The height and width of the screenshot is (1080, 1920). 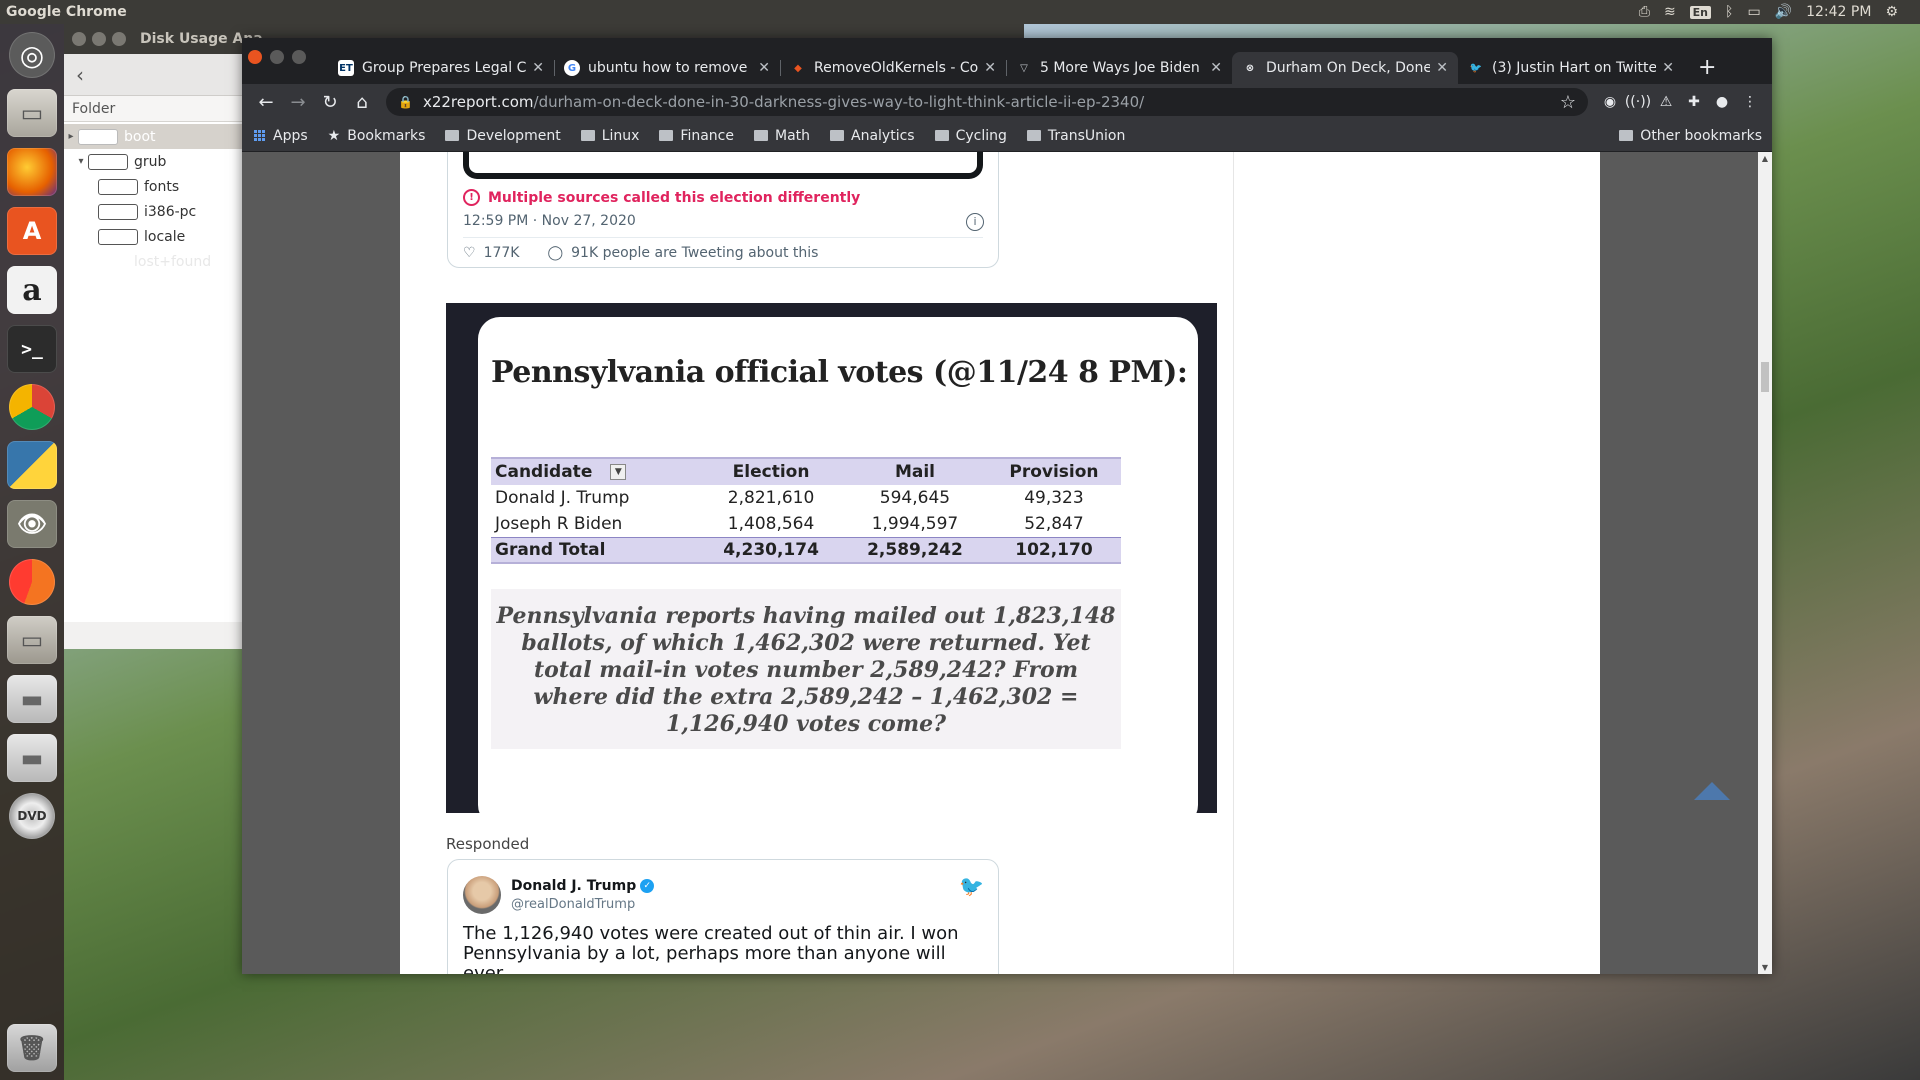 What do you see at coordinates (1690, 136) in the screenshot?
I see `bookmark-other: Other bookmarks` at bounding box center [1690, 136].